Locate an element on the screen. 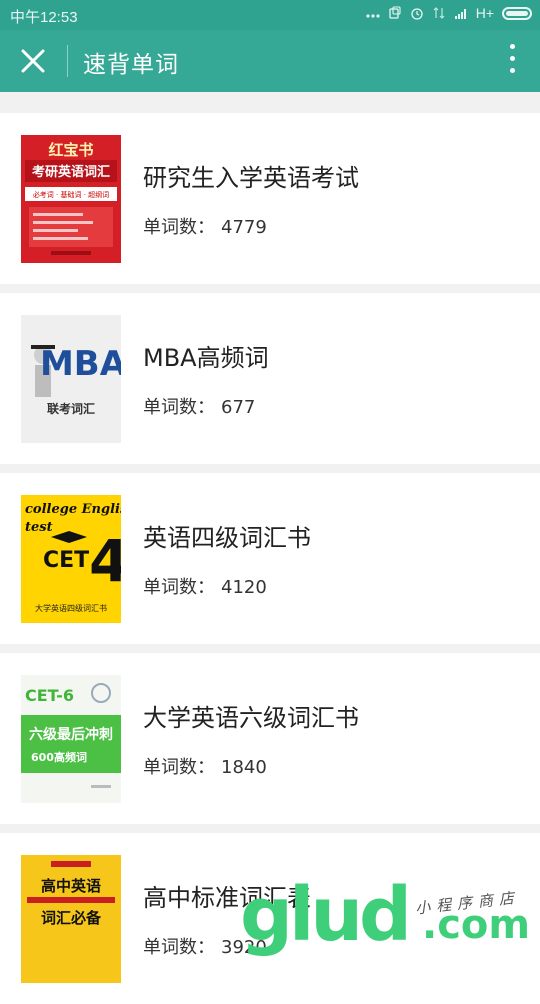 The image size is (540, 1004). screen-rotate-icon is located at coordinates (395, 13).